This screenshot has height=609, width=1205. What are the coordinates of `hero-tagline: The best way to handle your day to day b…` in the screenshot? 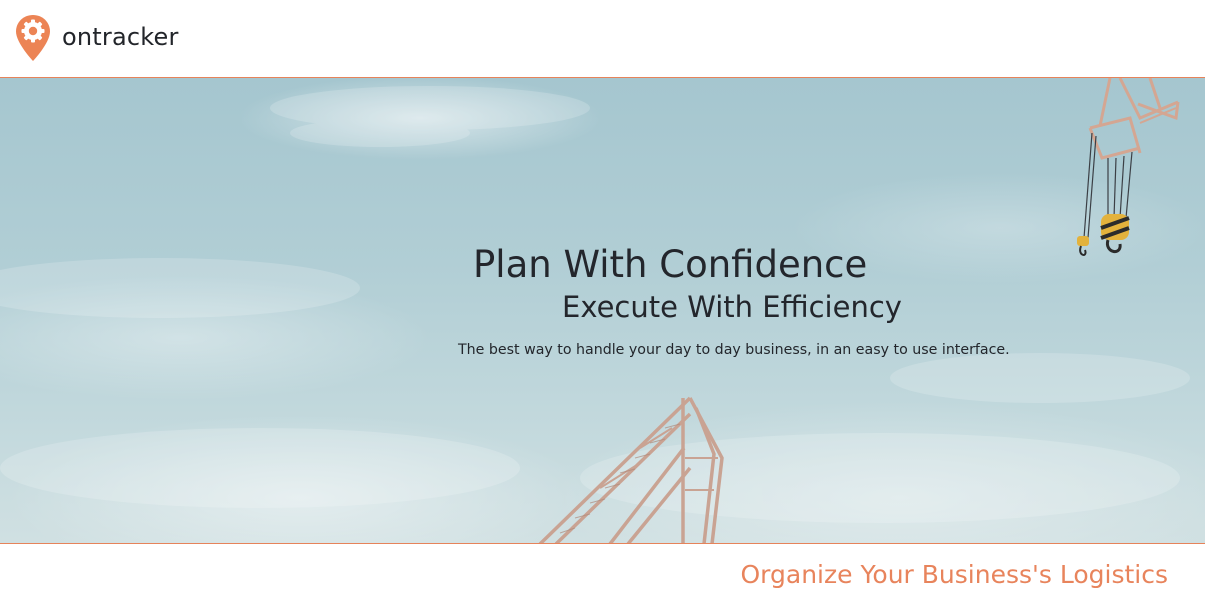 It's located at (734, 350).